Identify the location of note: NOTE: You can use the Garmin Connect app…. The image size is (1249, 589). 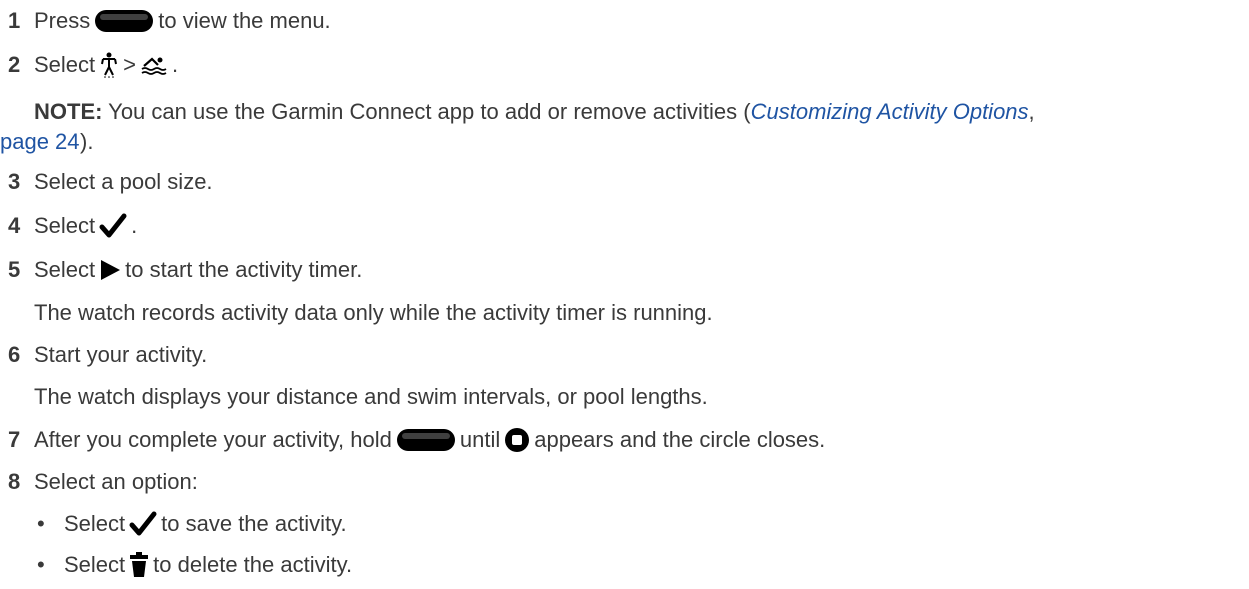
(534, 112).